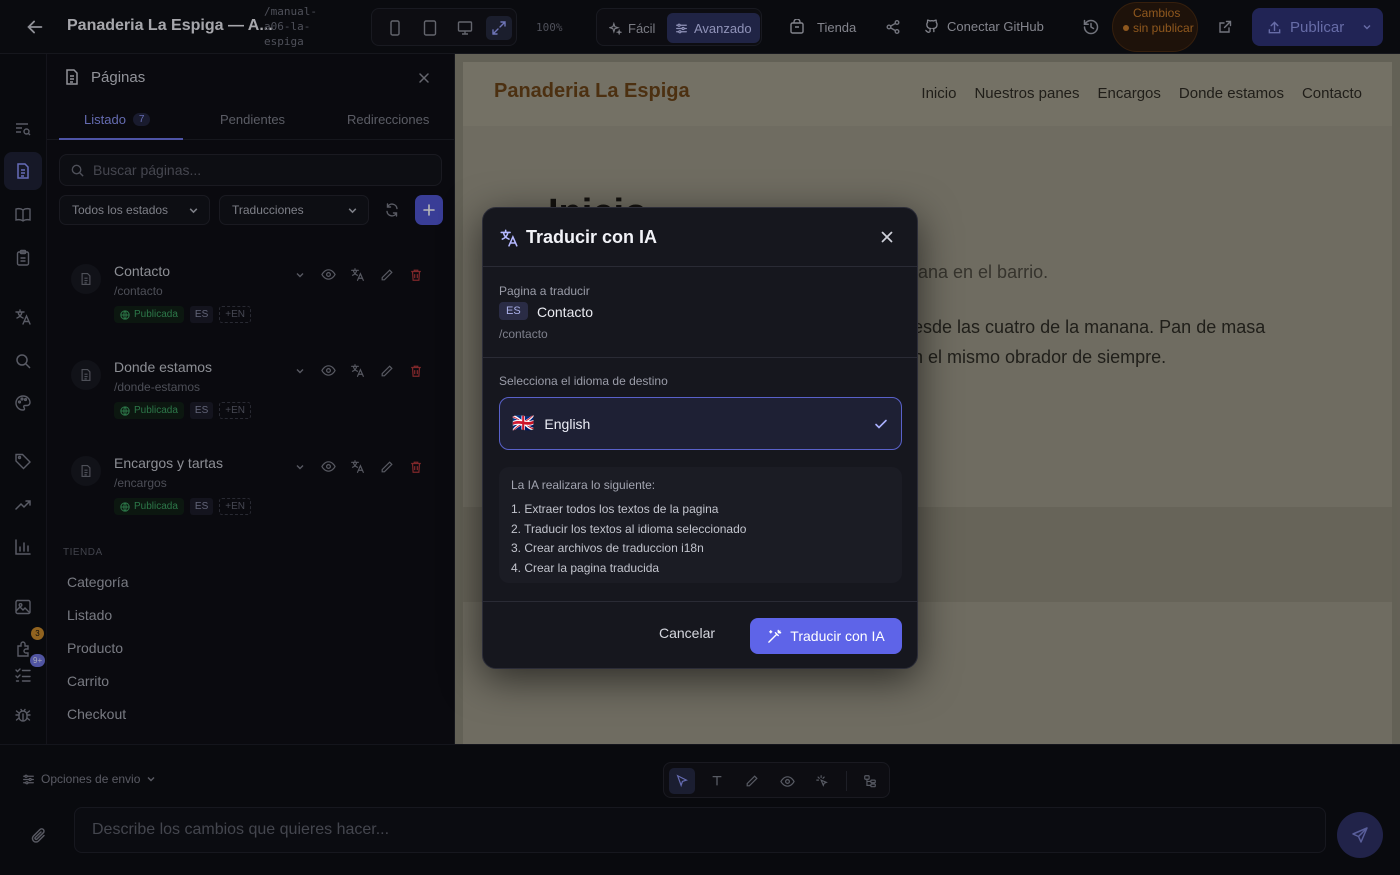  What do you see at coordinates (583, 381) in the screenshot?
I see `target-language-label: Selecciona el idioma de destino` at bounding box center [583, 381].